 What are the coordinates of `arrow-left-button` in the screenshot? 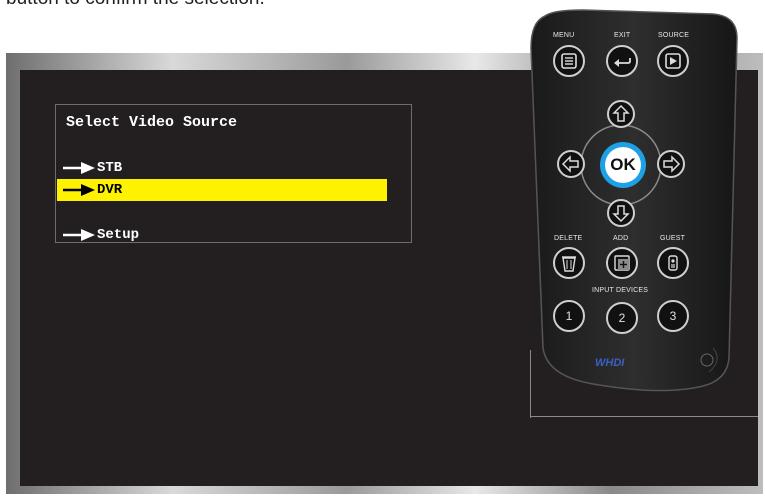 It's located at (571, 164).